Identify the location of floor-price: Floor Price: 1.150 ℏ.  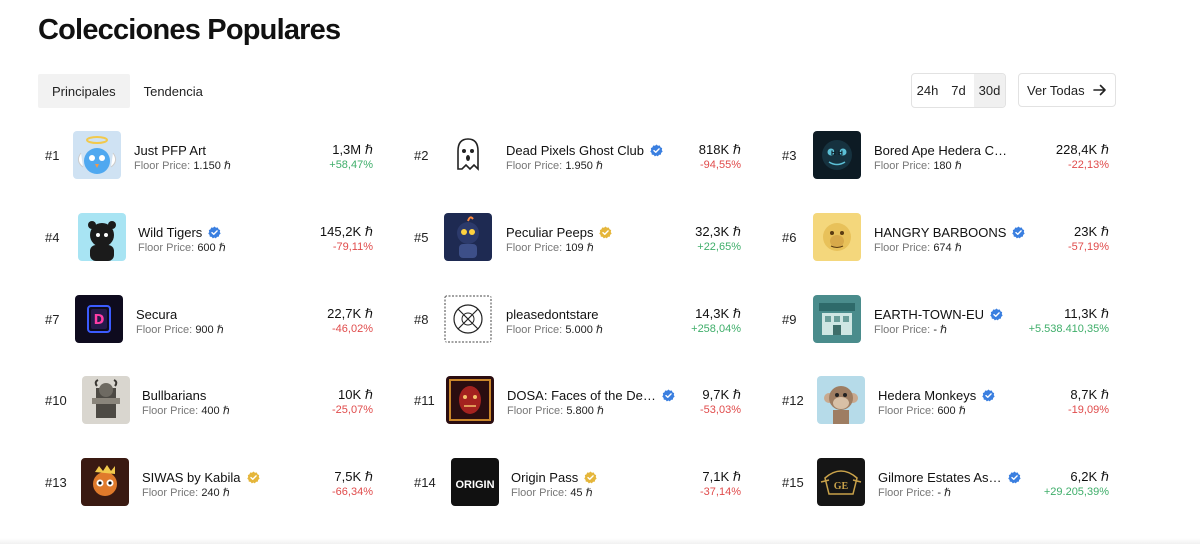
(182, 165).